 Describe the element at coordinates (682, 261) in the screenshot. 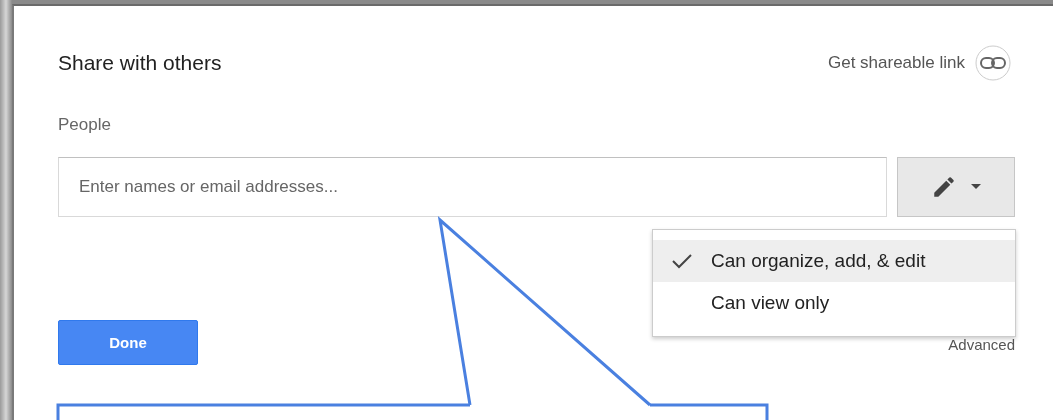

I see `check-icon` at that location.